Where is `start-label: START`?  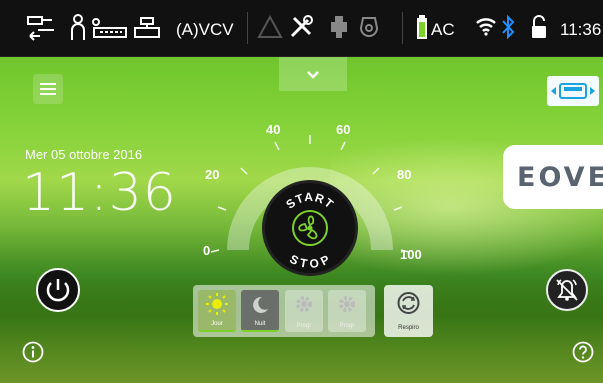
start-label: START is located at coordinates (309, 201).